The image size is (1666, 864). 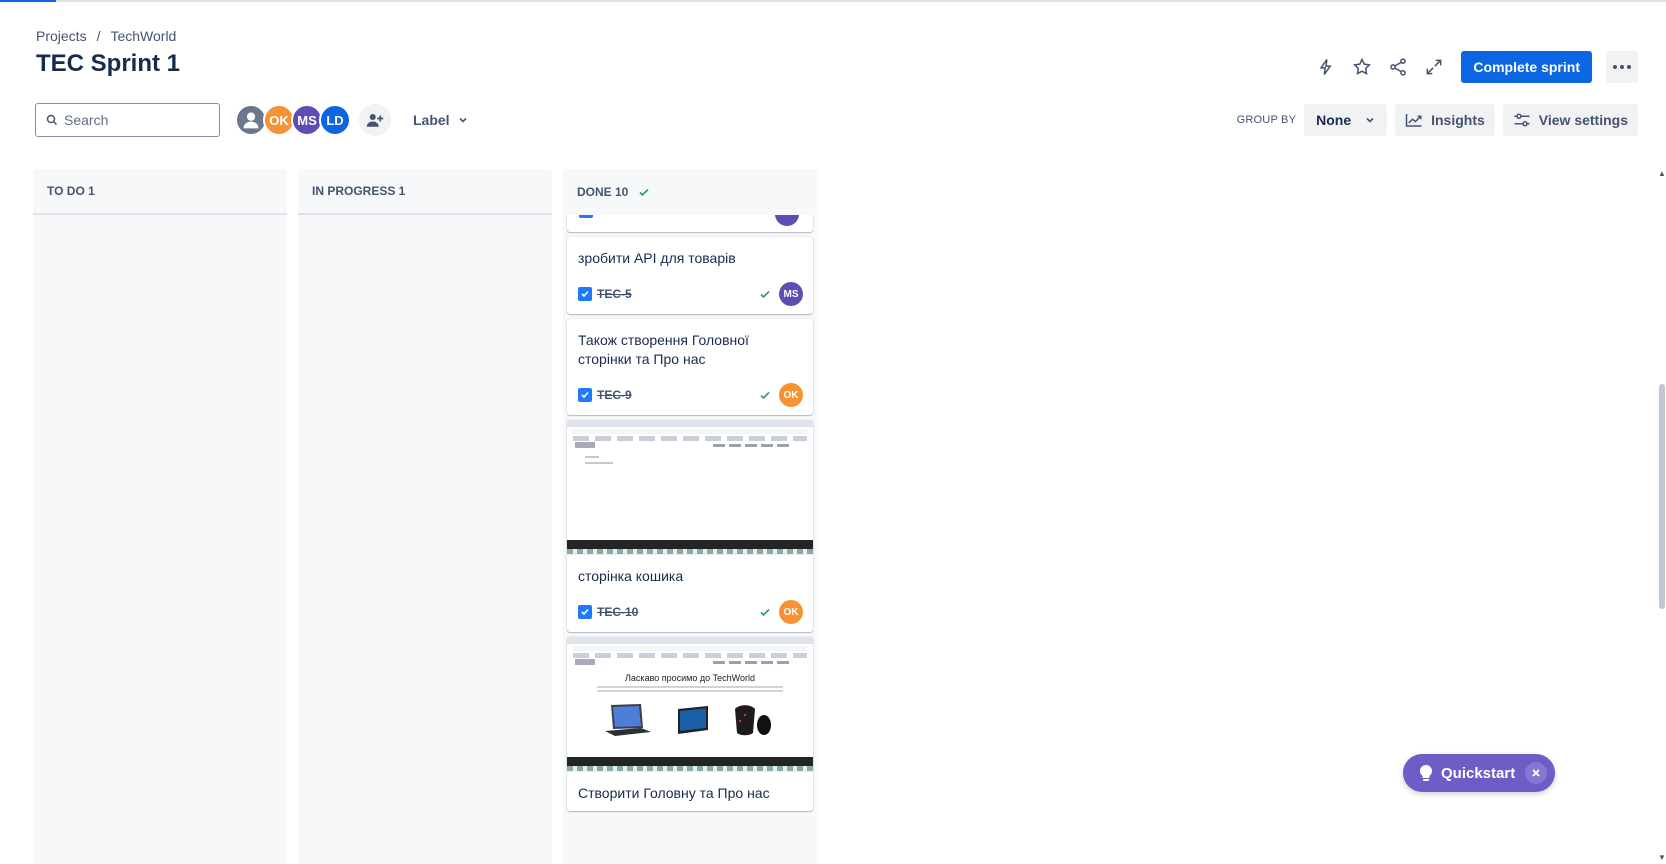 I want to click on card-title: Створити Головну та Про нас, so click(x=674, y=793).